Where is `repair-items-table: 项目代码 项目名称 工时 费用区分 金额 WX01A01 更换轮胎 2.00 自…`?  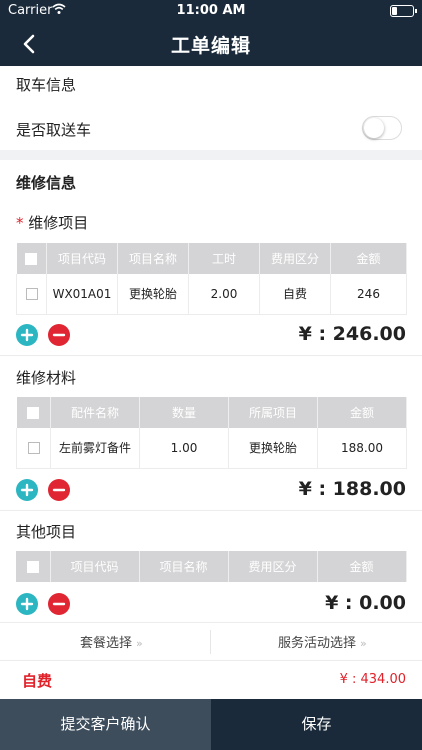
repair-items-table: 项目代码 项目名称 工时 费用区分 金额 WX01A01 更换轮胎 2.00 自… is located at coordinates (211, 279).